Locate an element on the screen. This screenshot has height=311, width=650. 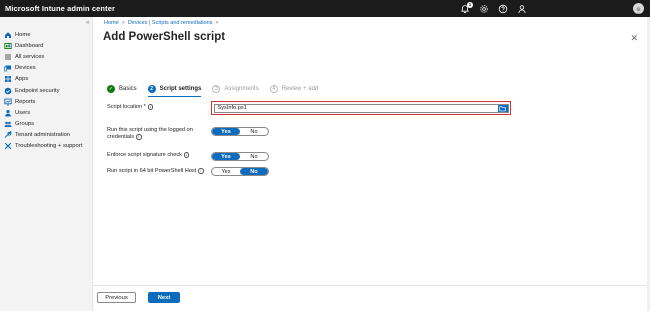
step-number: 2 is located at coordinates (151, 89).